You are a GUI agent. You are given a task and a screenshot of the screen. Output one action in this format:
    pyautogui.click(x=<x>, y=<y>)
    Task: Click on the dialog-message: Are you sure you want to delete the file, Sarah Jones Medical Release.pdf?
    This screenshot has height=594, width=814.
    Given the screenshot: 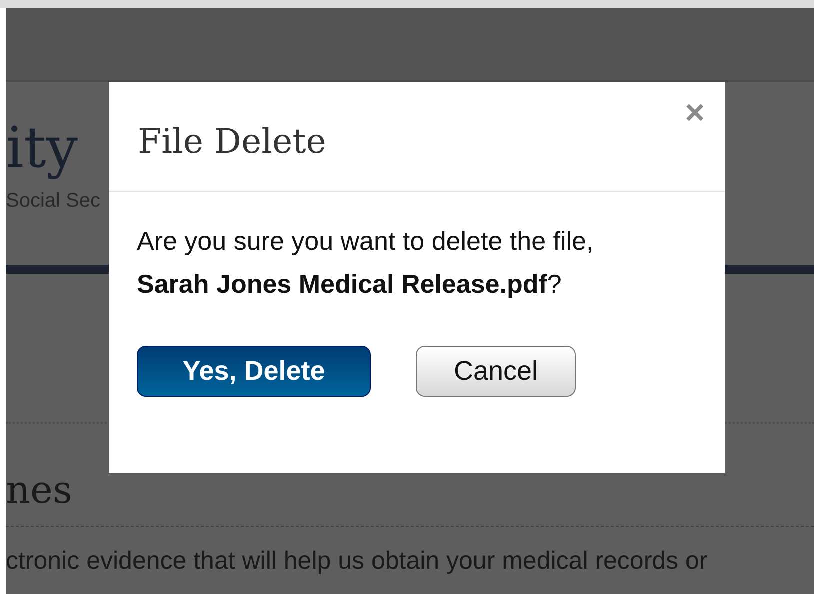 What is the action you would take?
    pyautogui.click(x=366, y=263)
    